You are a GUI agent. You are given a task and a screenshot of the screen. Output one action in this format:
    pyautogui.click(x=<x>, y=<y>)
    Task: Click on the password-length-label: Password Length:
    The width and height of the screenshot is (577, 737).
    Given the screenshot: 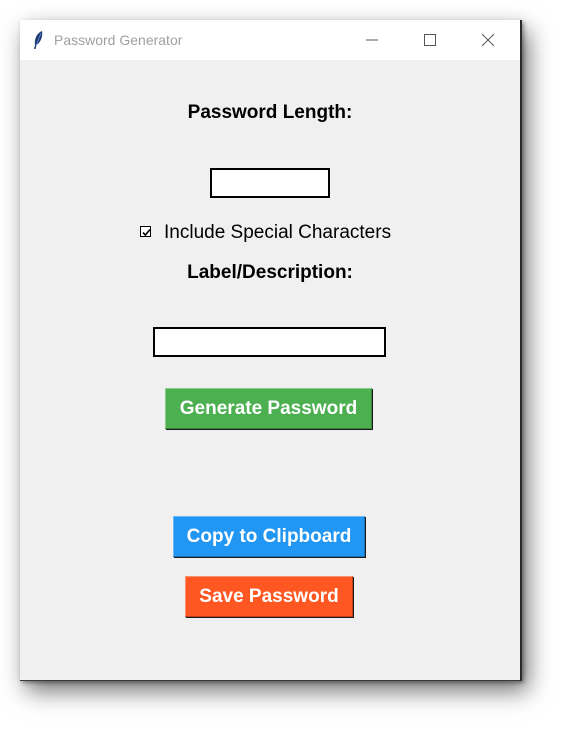 What is the action you would take?
    pyautogui.click(x=270, y=112)
    